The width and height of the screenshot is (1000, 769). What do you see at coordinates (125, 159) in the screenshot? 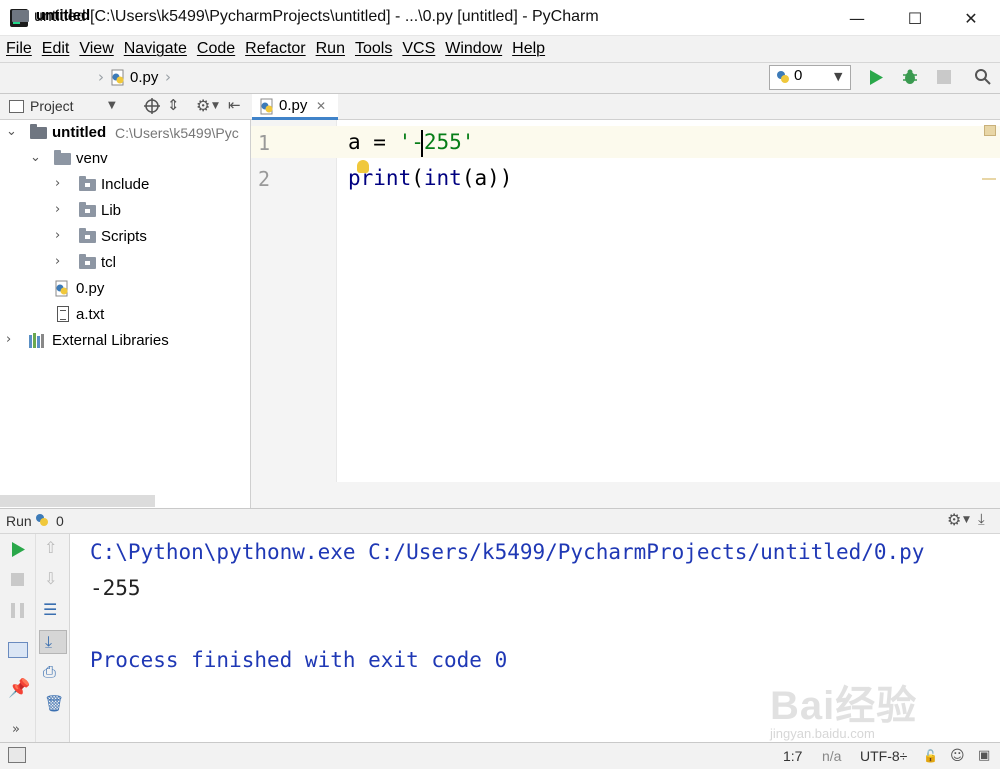
I see `tree-item-venv: ⌄ venv` at bounding box center [125, 159].